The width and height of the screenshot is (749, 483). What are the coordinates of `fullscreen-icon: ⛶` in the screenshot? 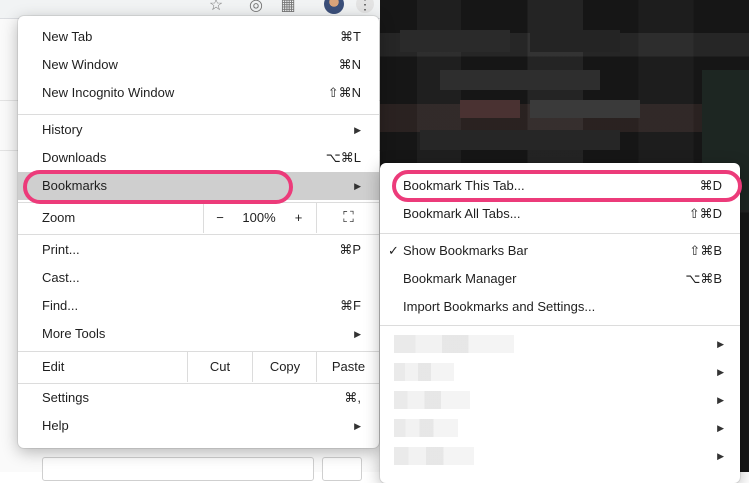 It's located at (348, 218).